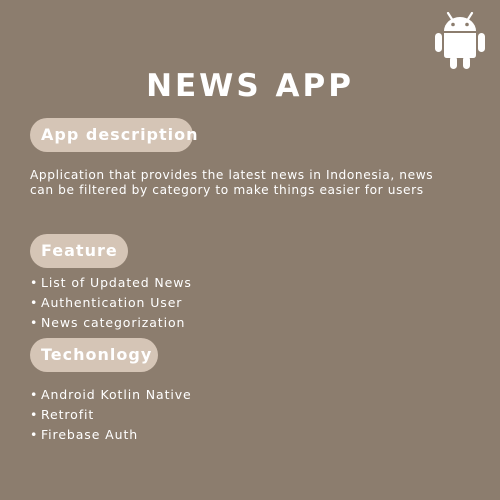 The height and width of the screenshot is (500, 500). I want to click on technology-heading: Techonlogy, so click(94, 355).